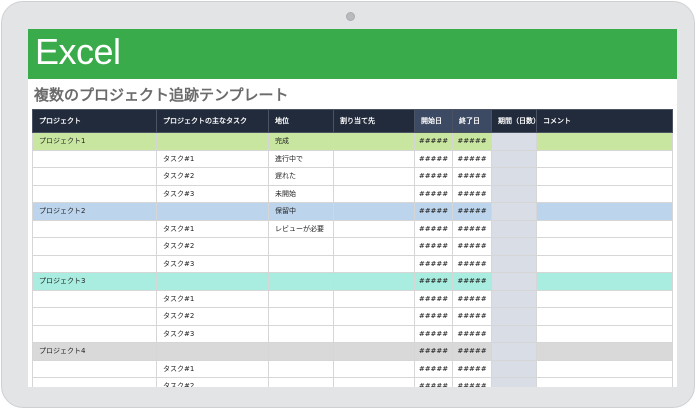 The width and height of the screenshot is (700, 412). Describe the element at coordinates (472, 121) in the screenshot. I see `header-end-date: 終了日` at that location.